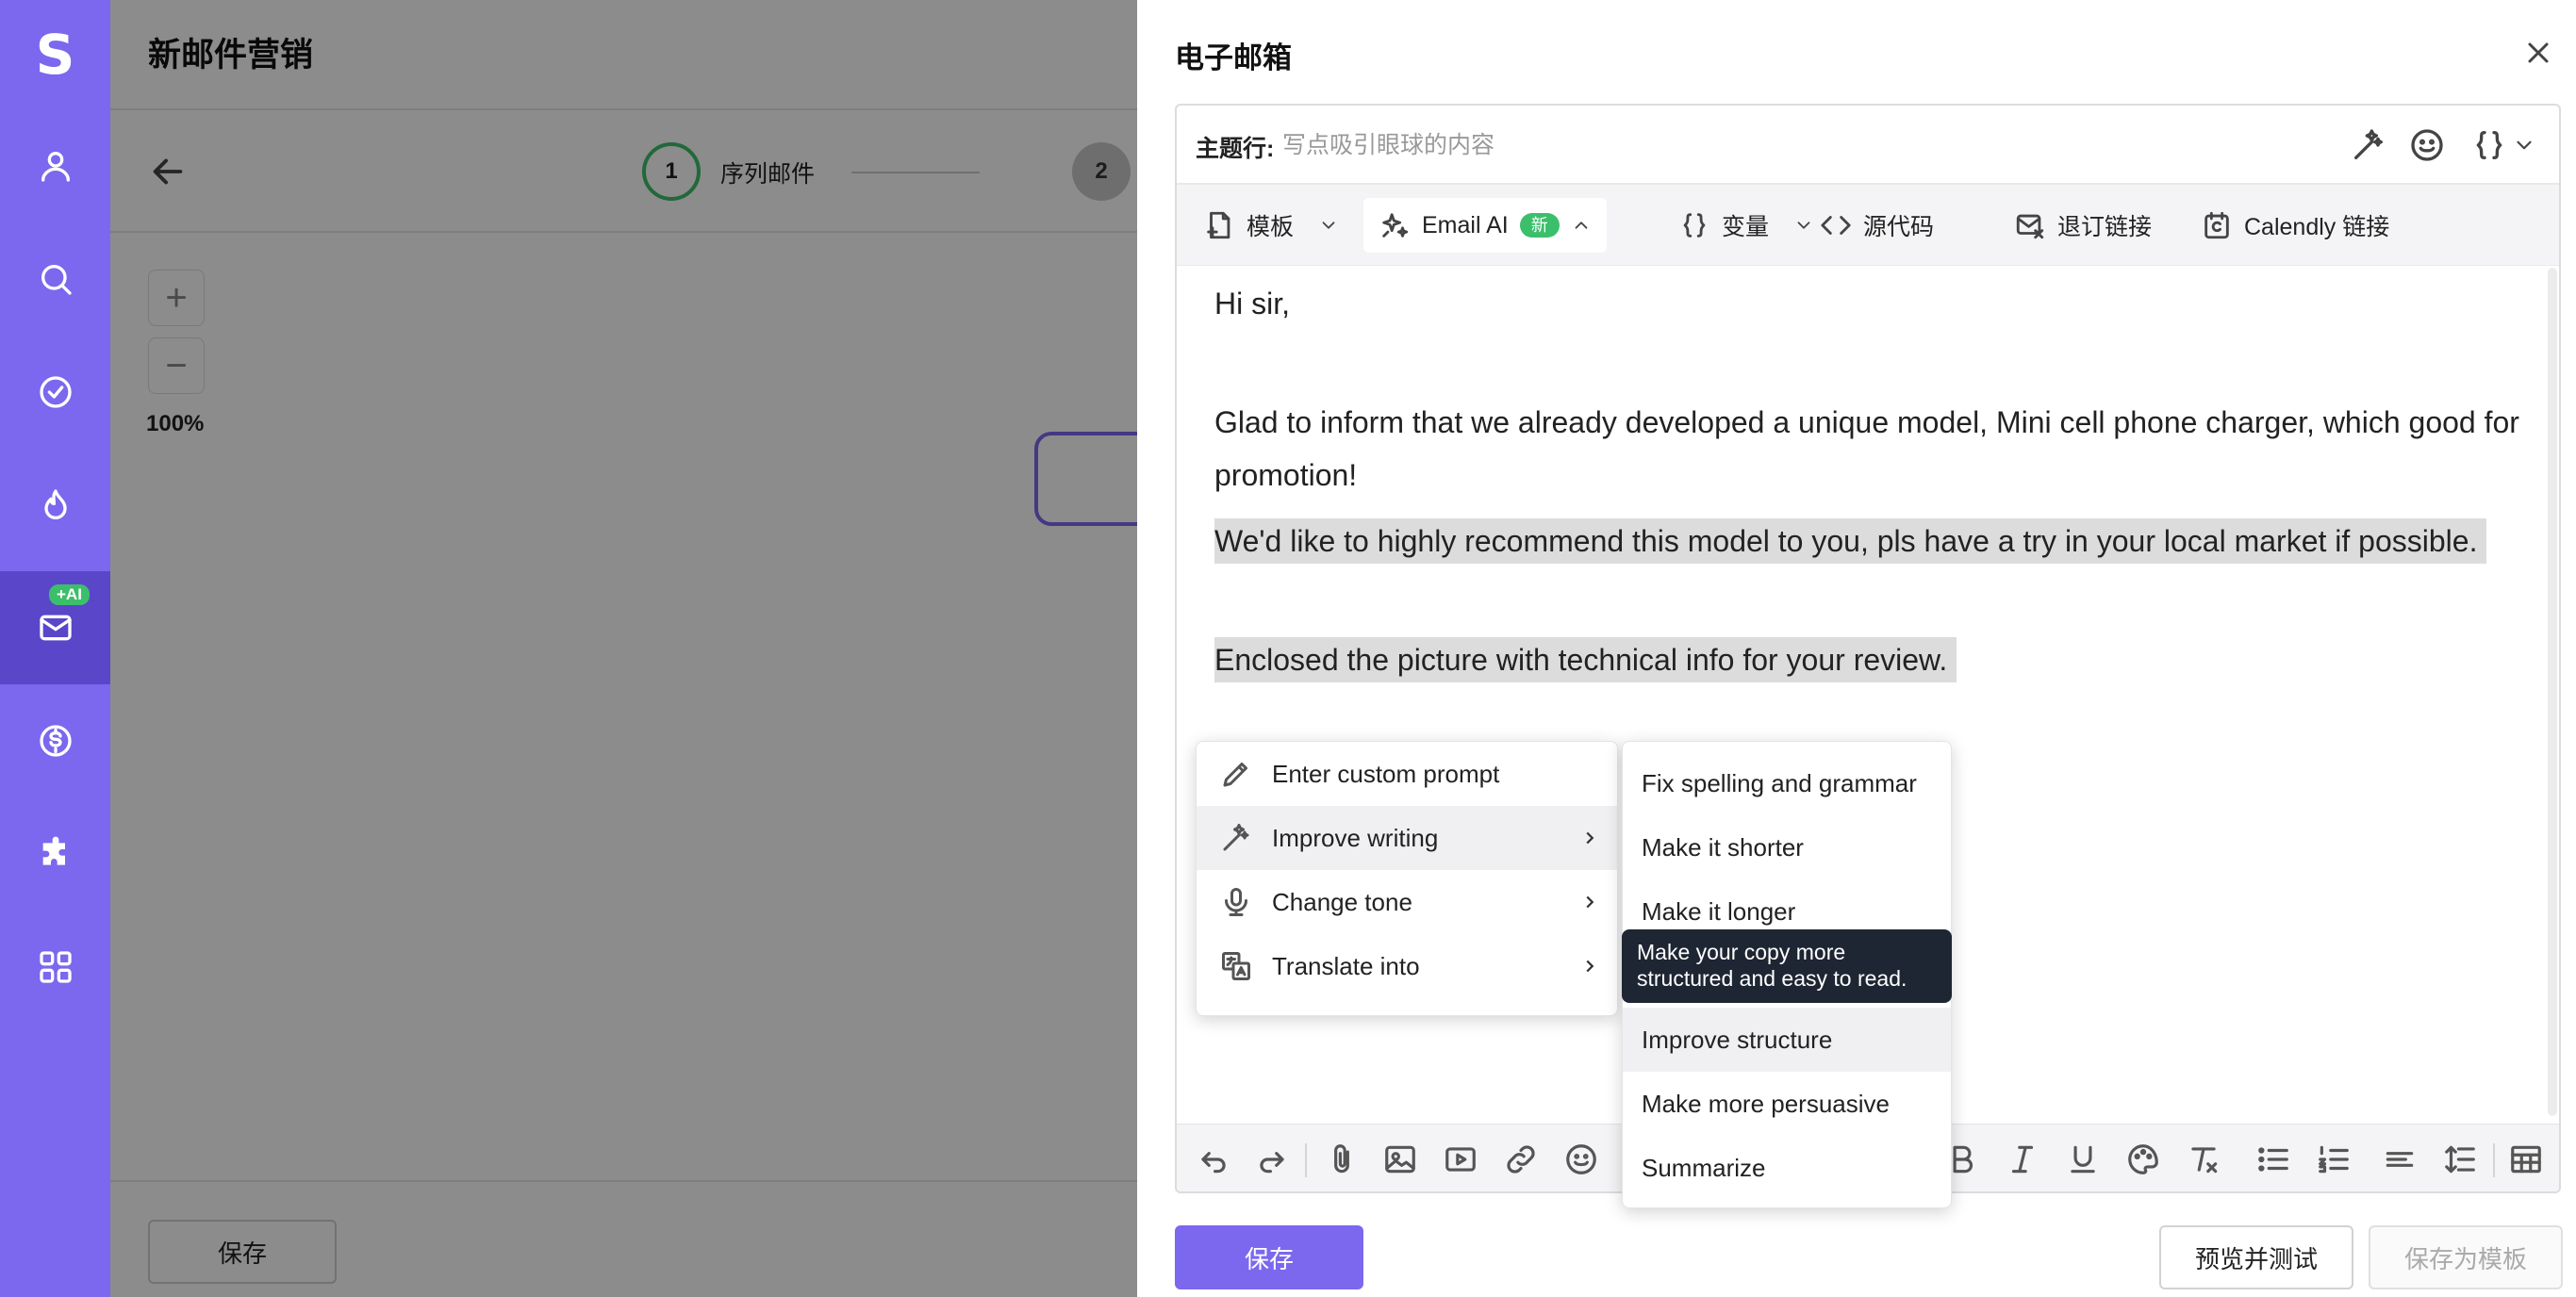 This screenshot has width=2576, height=1297. Describe the element at coordinates (2494, 1160) in the screenshot. I see `toolbar-divider` at that location.